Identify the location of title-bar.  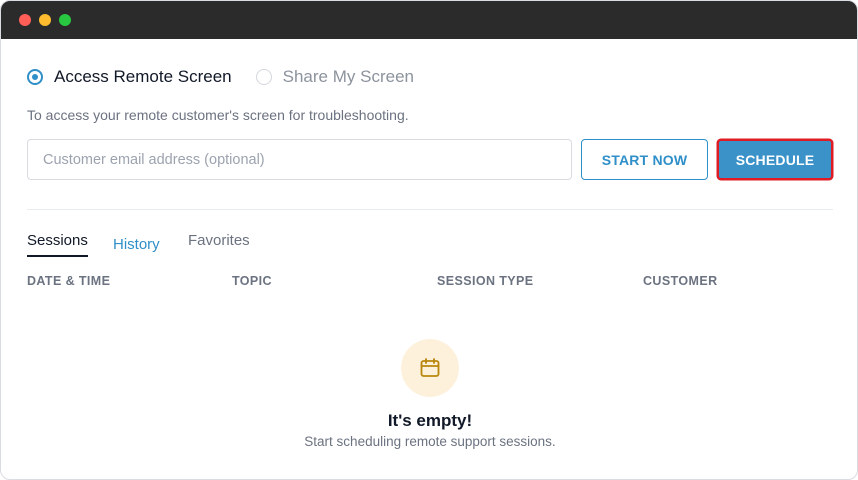
(429, 20).